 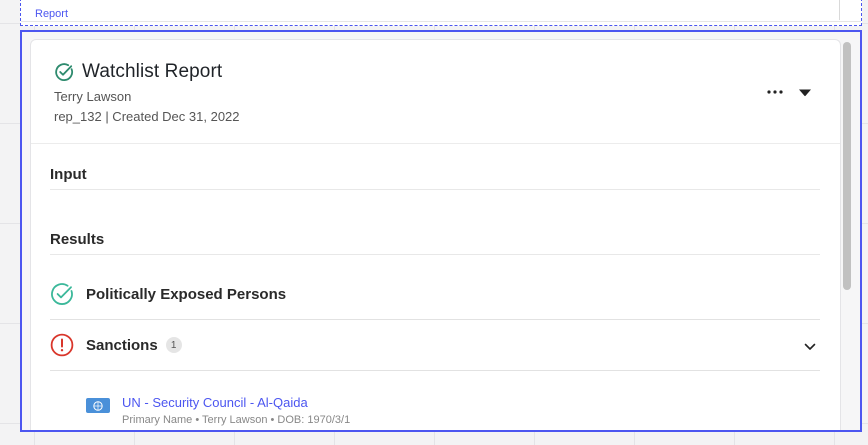 What do you see at coordinates (186, 294) in the screenshot?
I see `result-label: Politically Exposed Persons` at bounding box center [186, 294].